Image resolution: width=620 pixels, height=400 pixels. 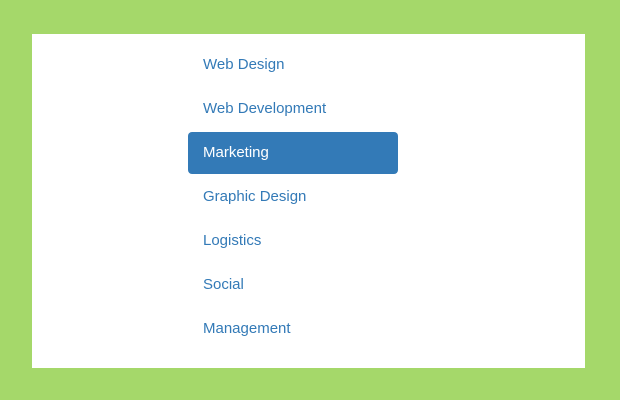 What do you see at coordinates (293, 241) in the screenshot?
I see `nav-item-logistics: Logistics` at bounding box center [293, 241].